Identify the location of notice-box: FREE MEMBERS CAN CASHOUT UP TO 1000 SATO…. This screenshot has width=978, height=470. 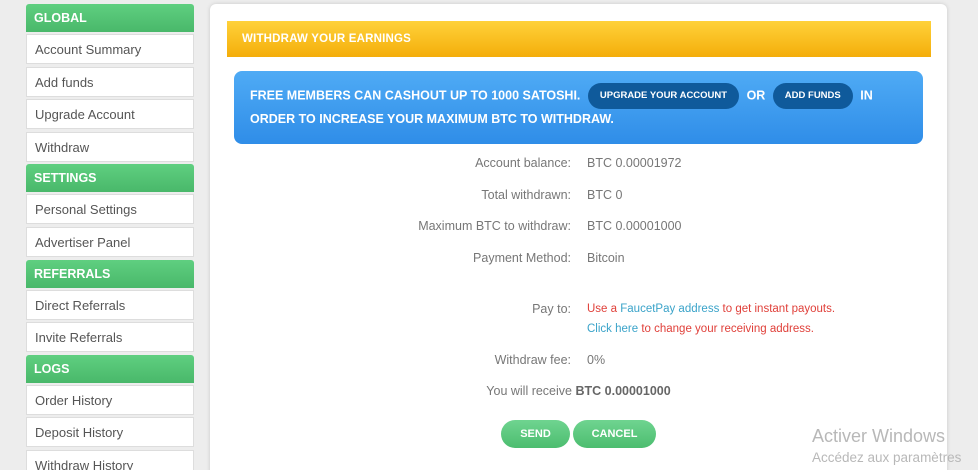
(578, 107).